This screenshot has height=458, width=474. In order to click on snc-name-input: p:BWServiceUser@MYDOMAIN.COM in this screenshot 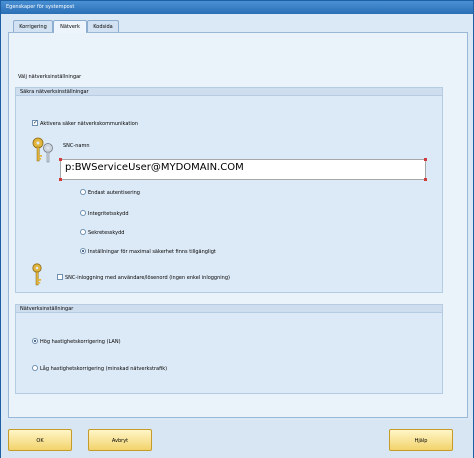, I will do `click(243, 169)`.